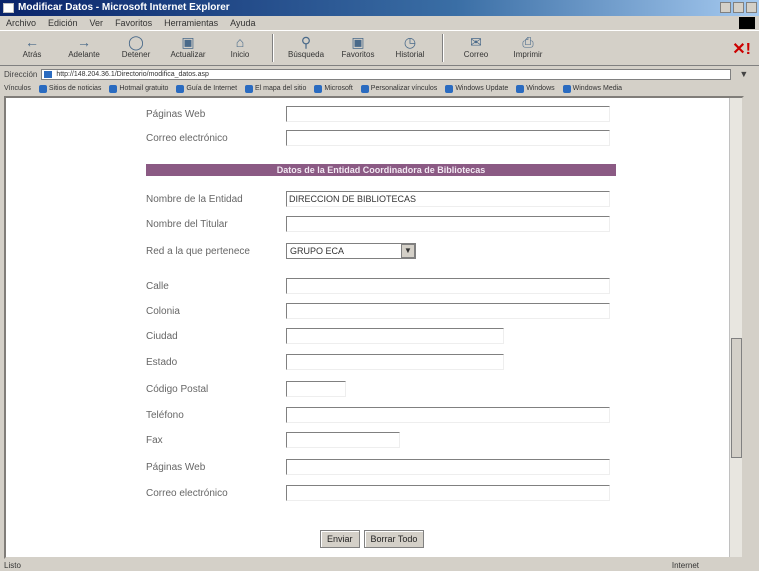 This screenshot has height=571, width=759. I want to click on yahoo-logo-icon: ✕!, so click(741, 49).